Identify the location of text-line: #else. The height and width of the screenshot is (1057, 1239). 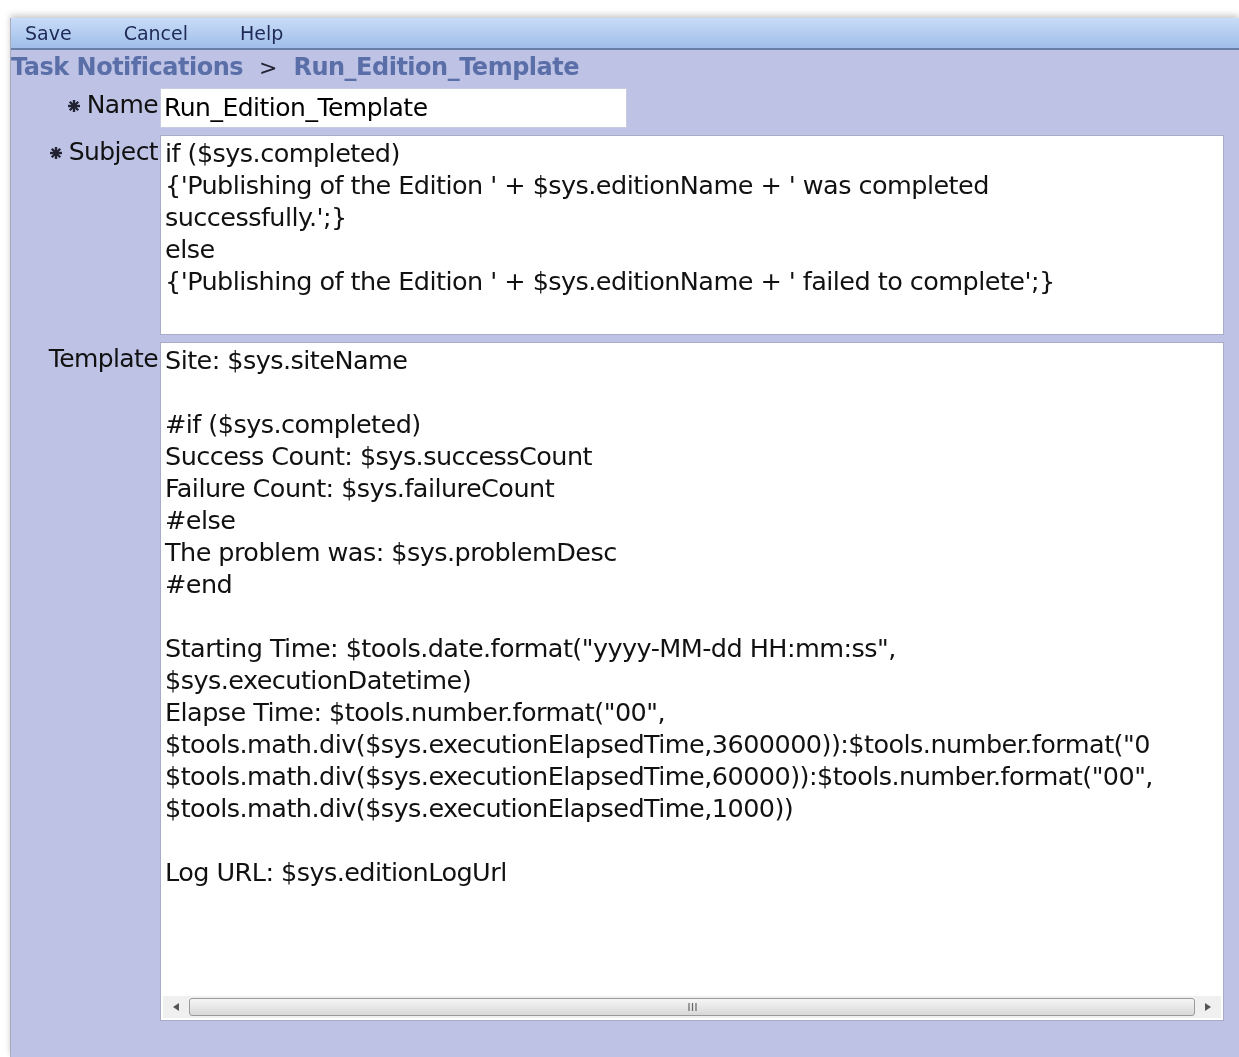
(200, 520).